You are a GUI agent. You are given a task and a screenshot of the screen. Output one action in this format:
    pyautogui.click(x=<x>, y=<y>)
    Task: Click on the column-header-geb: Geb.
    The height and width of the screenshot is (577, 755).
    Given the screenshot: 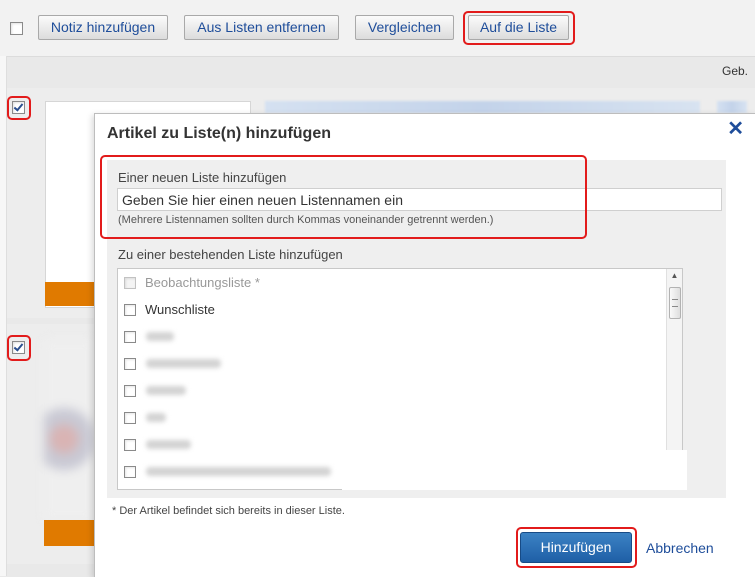 What is the action you would take?
    pyautogui.click(x=734, y=71)
    